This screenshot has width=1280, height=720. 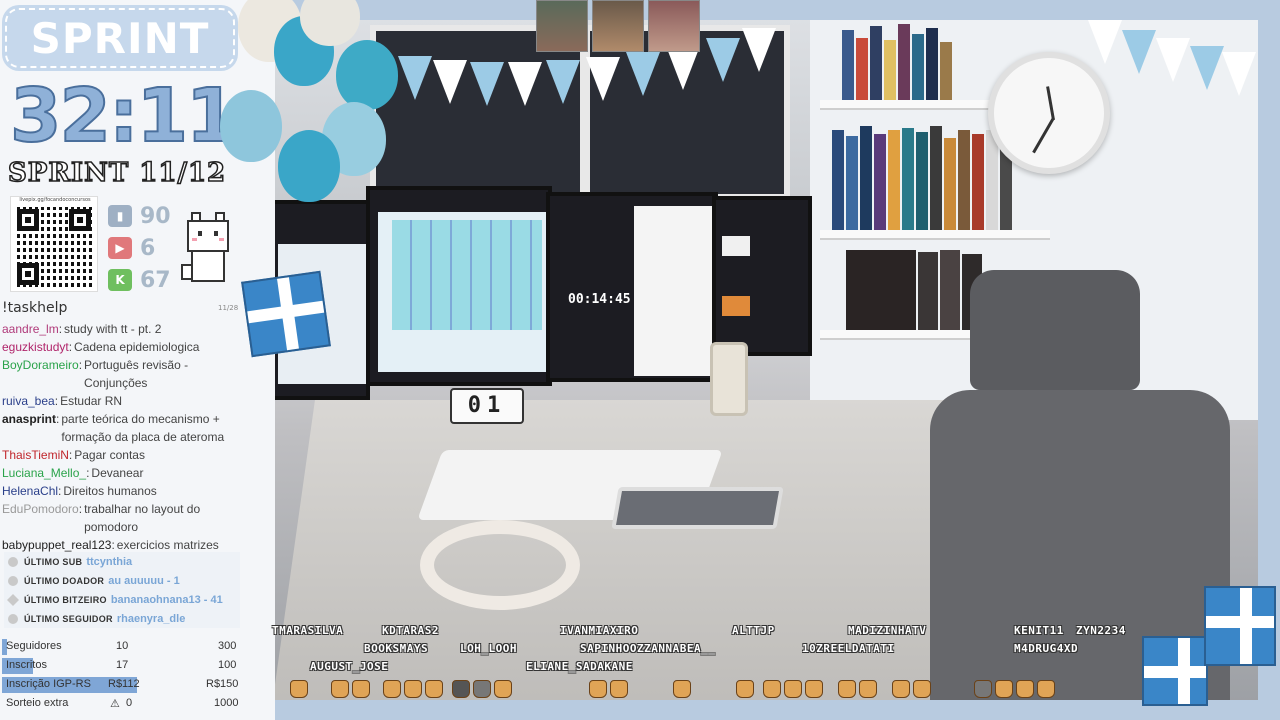 I want to click on goal-row: Sorteio extra ⚠ 0 1000, so click(x=122, y=703).